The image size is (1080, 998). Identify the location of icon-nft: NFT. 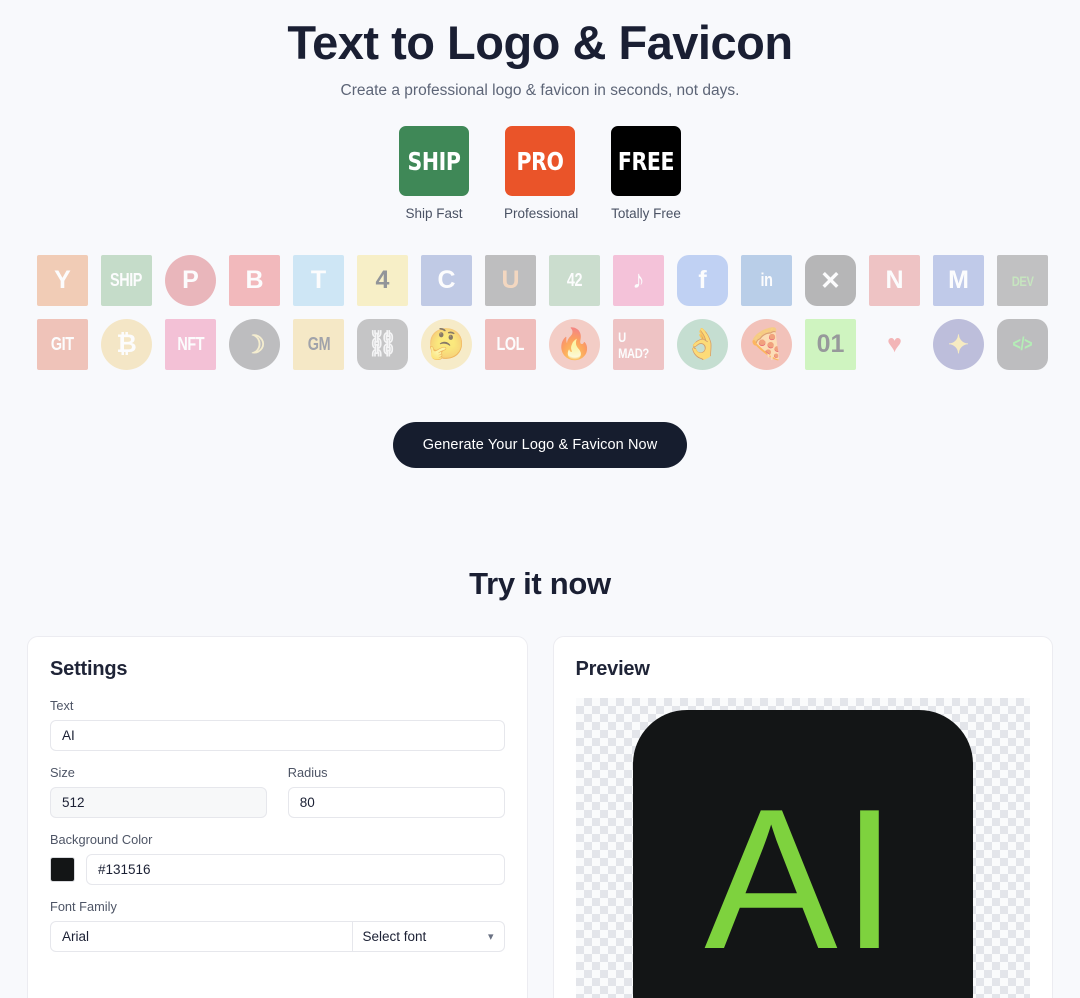
(190, 344).